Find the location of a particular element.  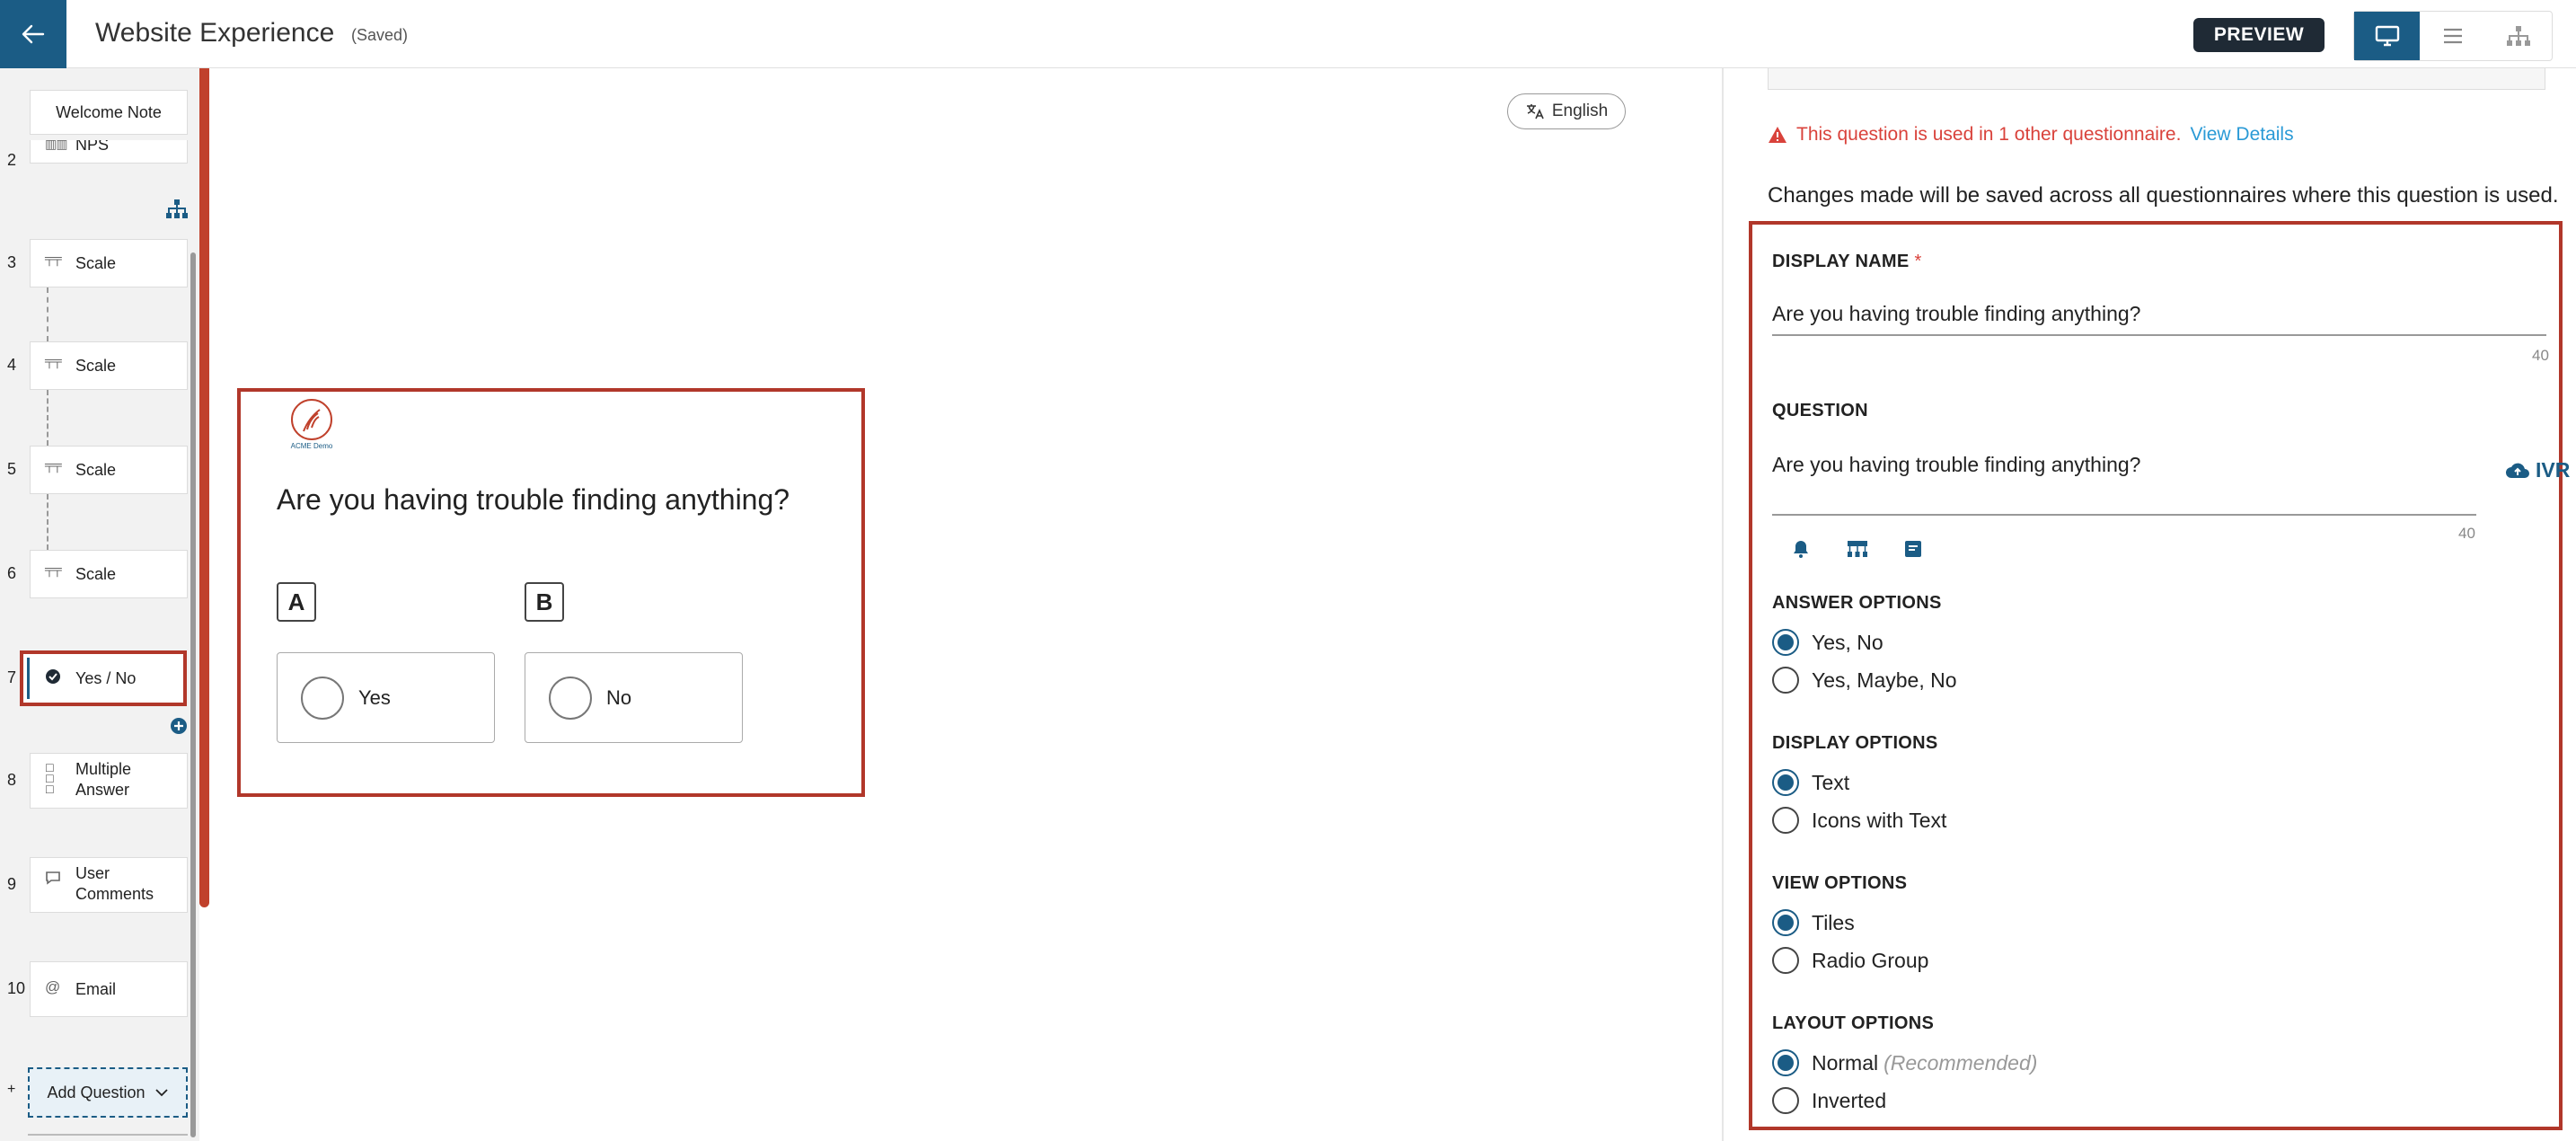

question-number: 6 is located at coordinates (12, 573).